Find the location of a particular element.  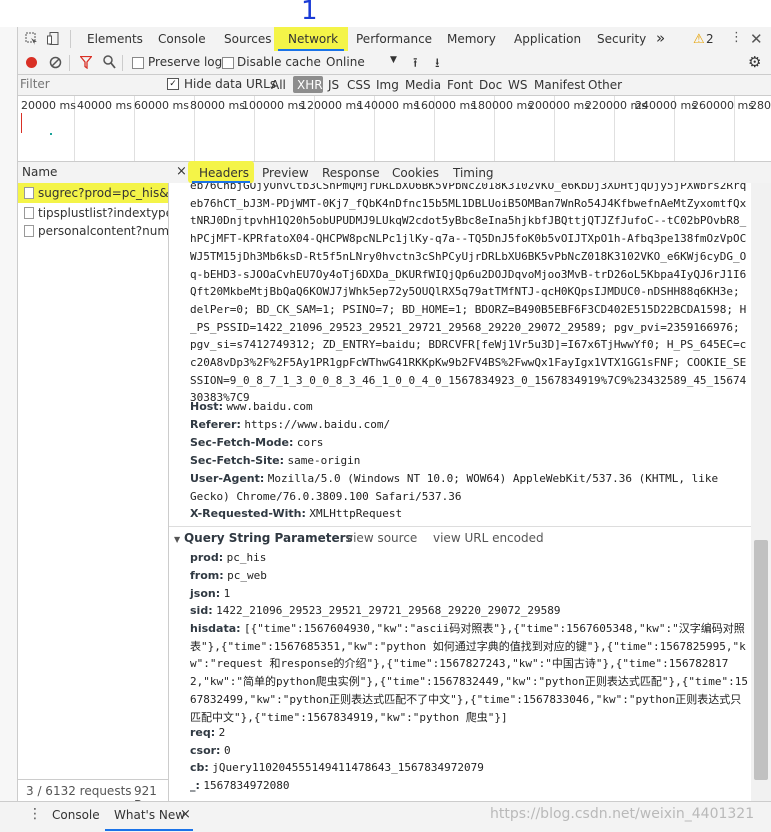

type-filter-xhr: XHR is located at coordinates (310, 85).